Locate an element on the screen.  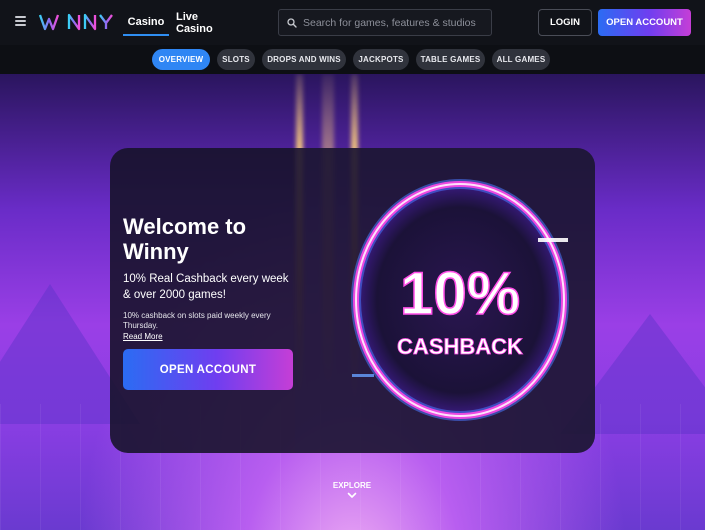
open-account-button: OPEN ACCOUNT is located at coordinates (644, 22).